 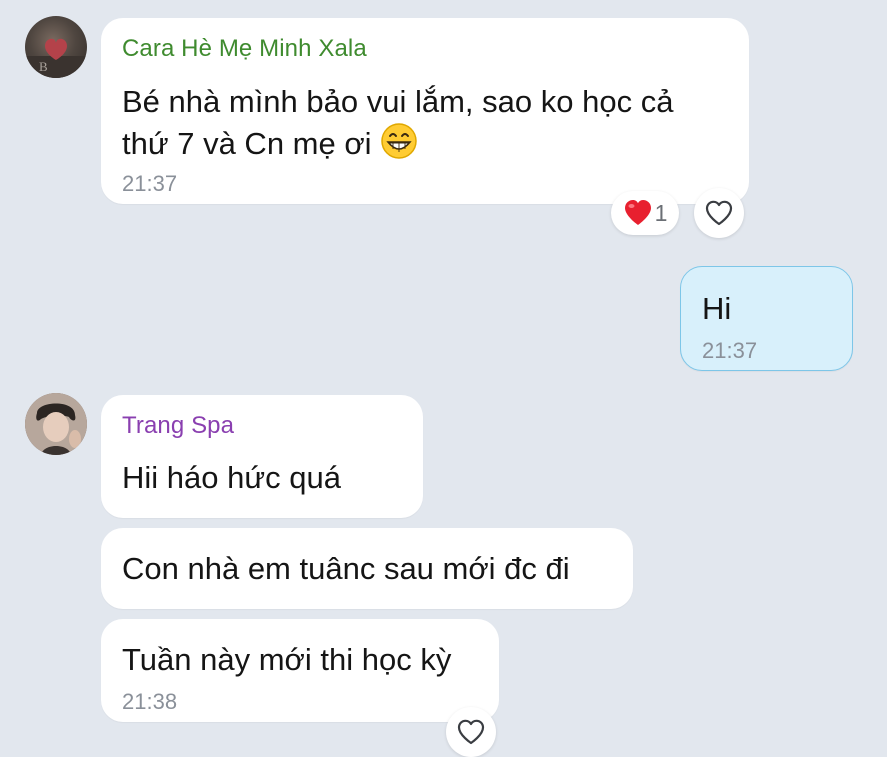 I want to click on red-heart-icon, so click(x=637, y=212).